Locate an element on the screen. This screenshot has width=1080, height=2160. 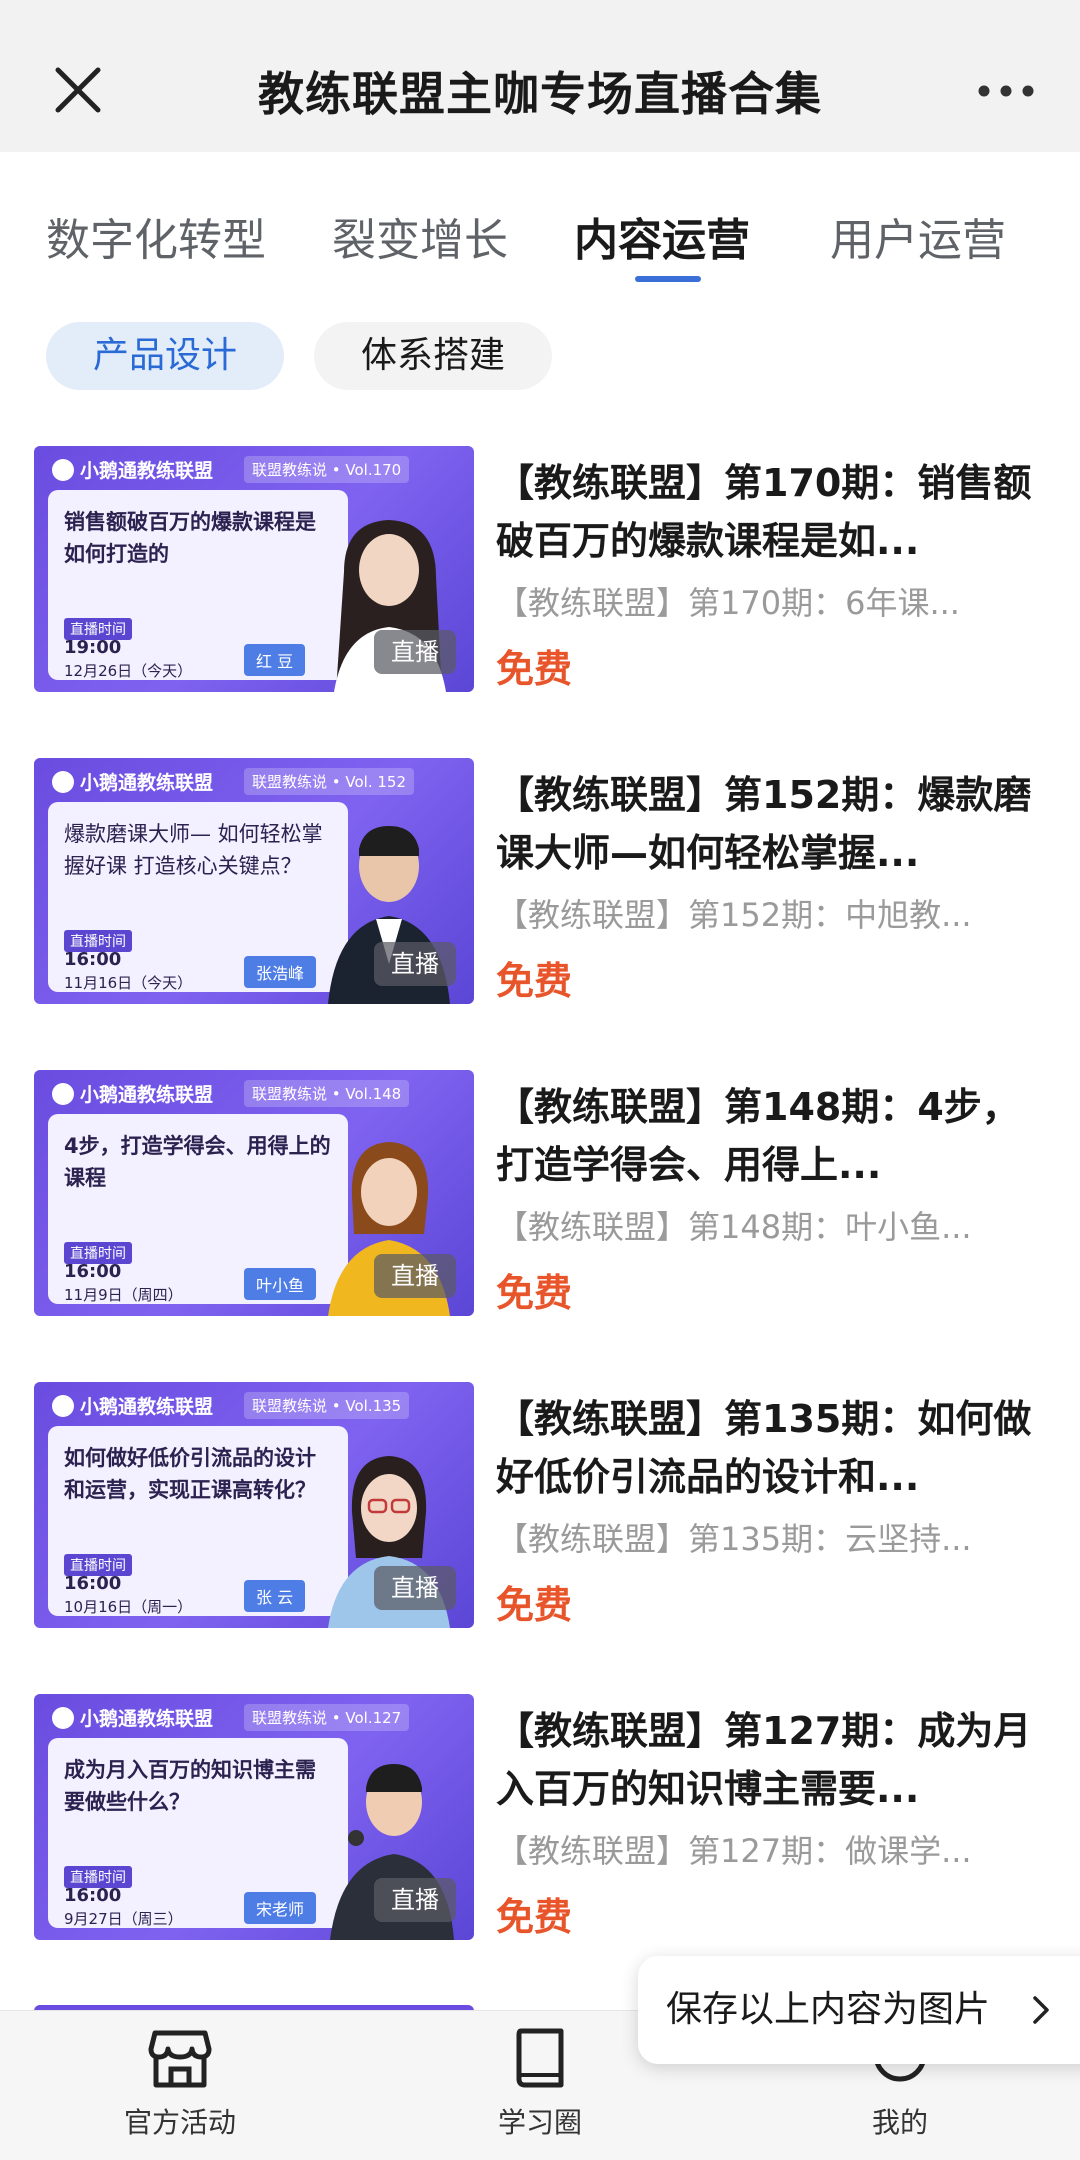
speaker-name: 宋老师 is located at coordinates (280, 1908).